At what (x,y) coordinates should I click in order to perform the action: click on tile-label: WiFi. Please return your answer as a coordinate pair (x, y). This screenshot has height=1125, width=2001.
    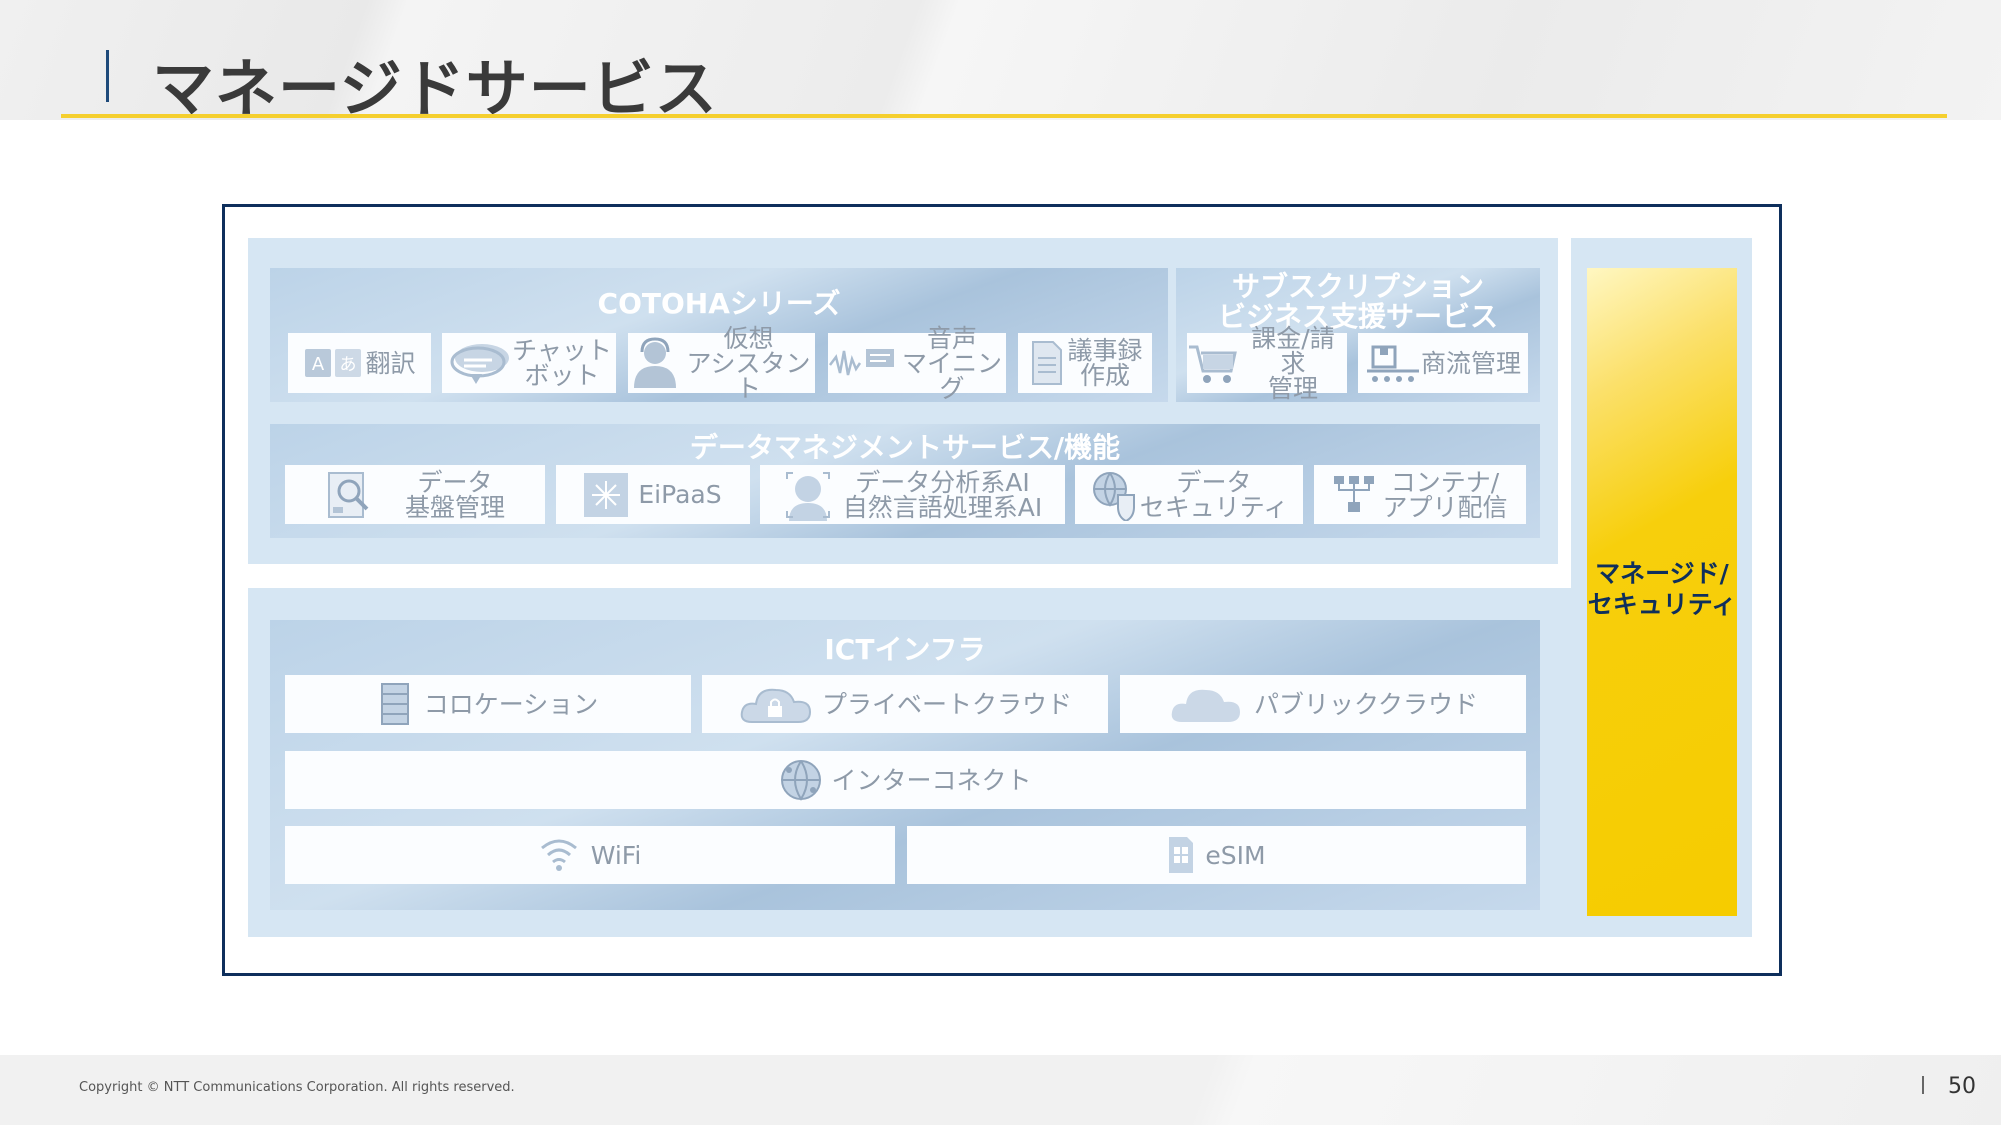
    Looking at the image, I should click on (616, 855).